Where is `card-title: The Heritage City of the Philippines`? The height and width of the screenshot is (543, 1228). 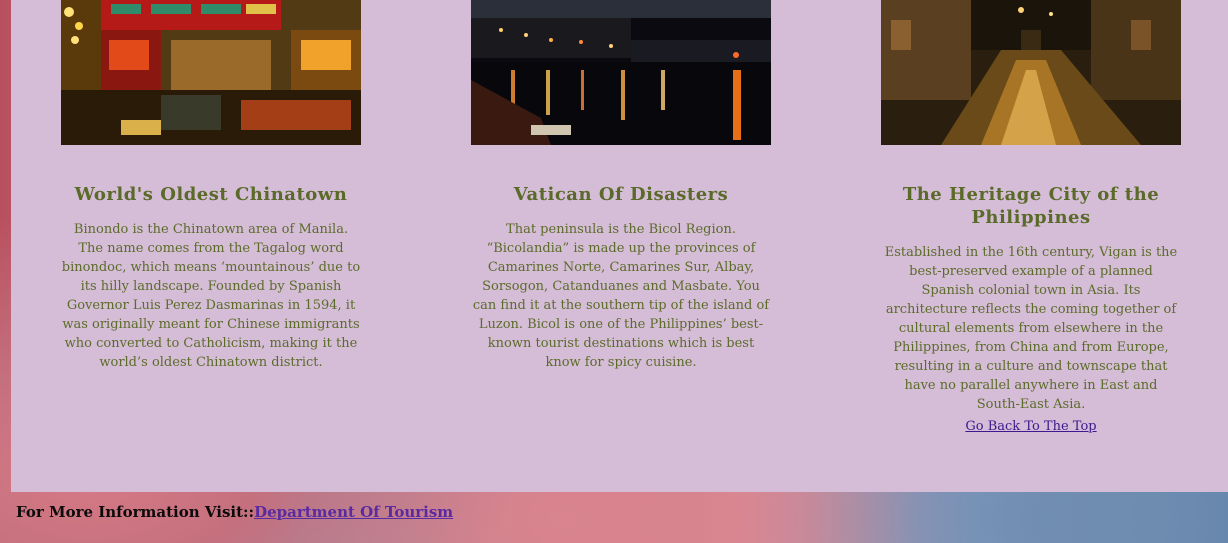
card-title: The Heritage City of the Philippines is located at coordinates (1031, 206).